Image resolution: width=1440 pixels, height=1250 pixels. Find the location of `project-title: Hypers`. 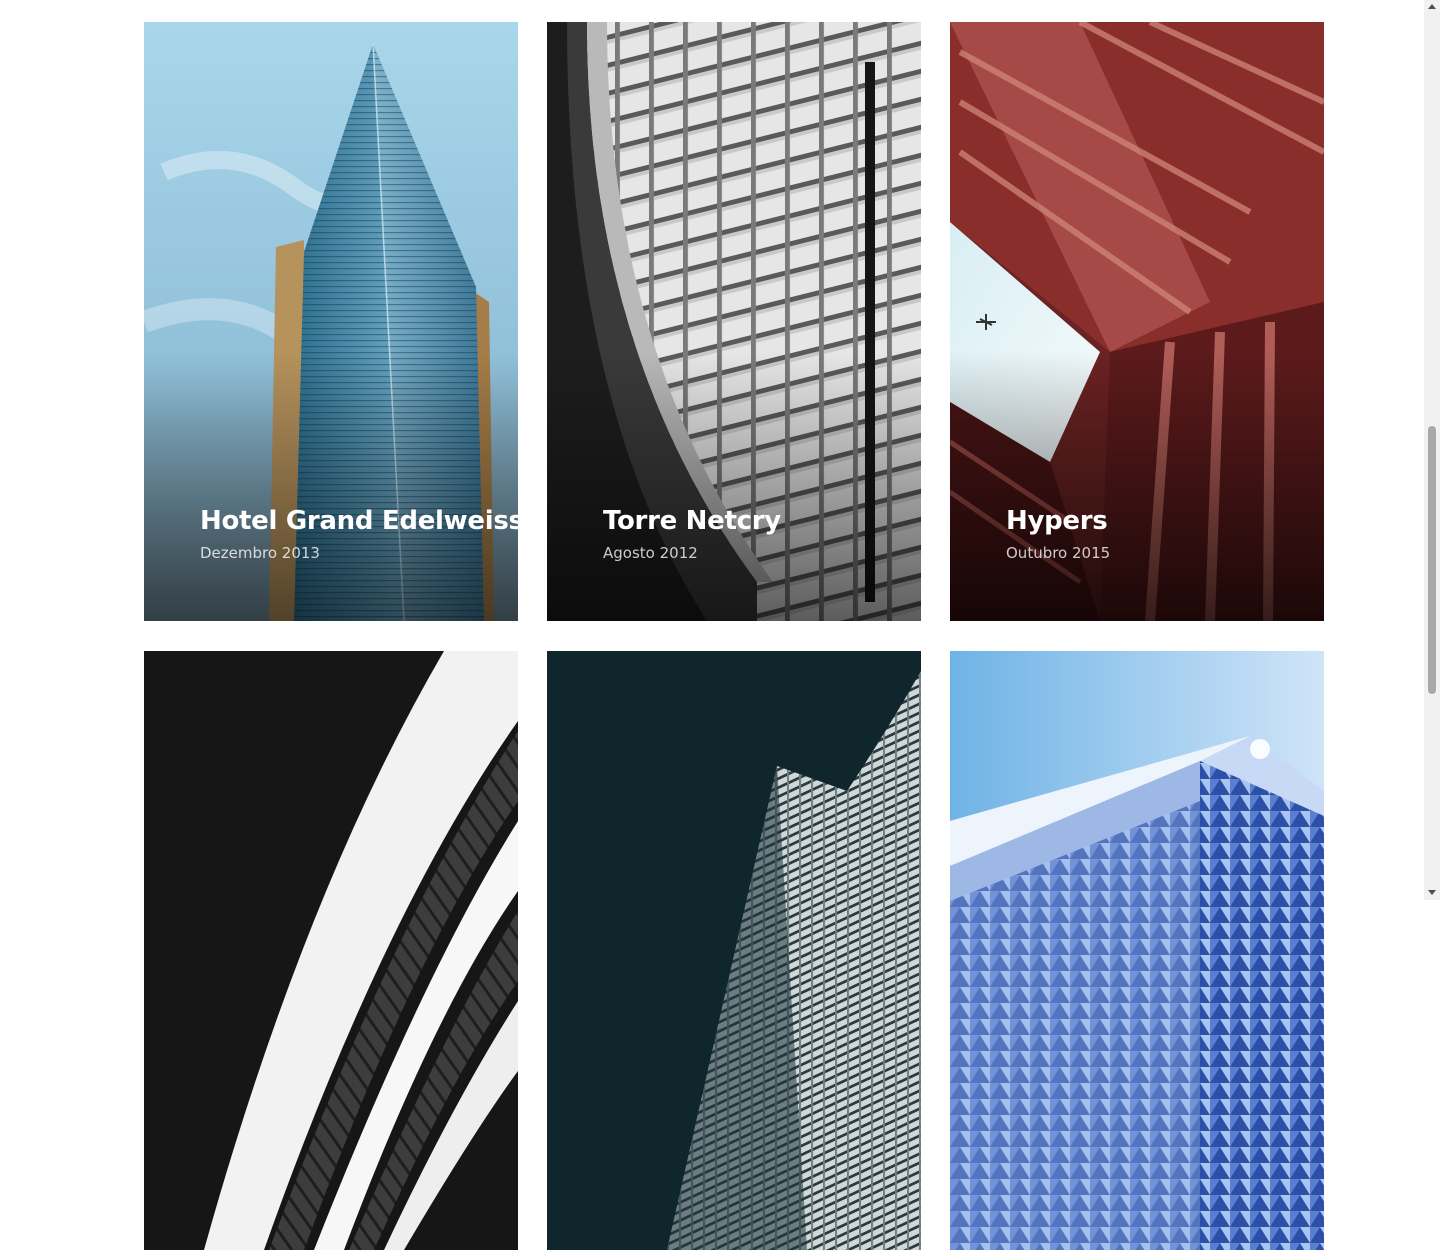

project-title: Hypers is located at coordinates (1057, 521).